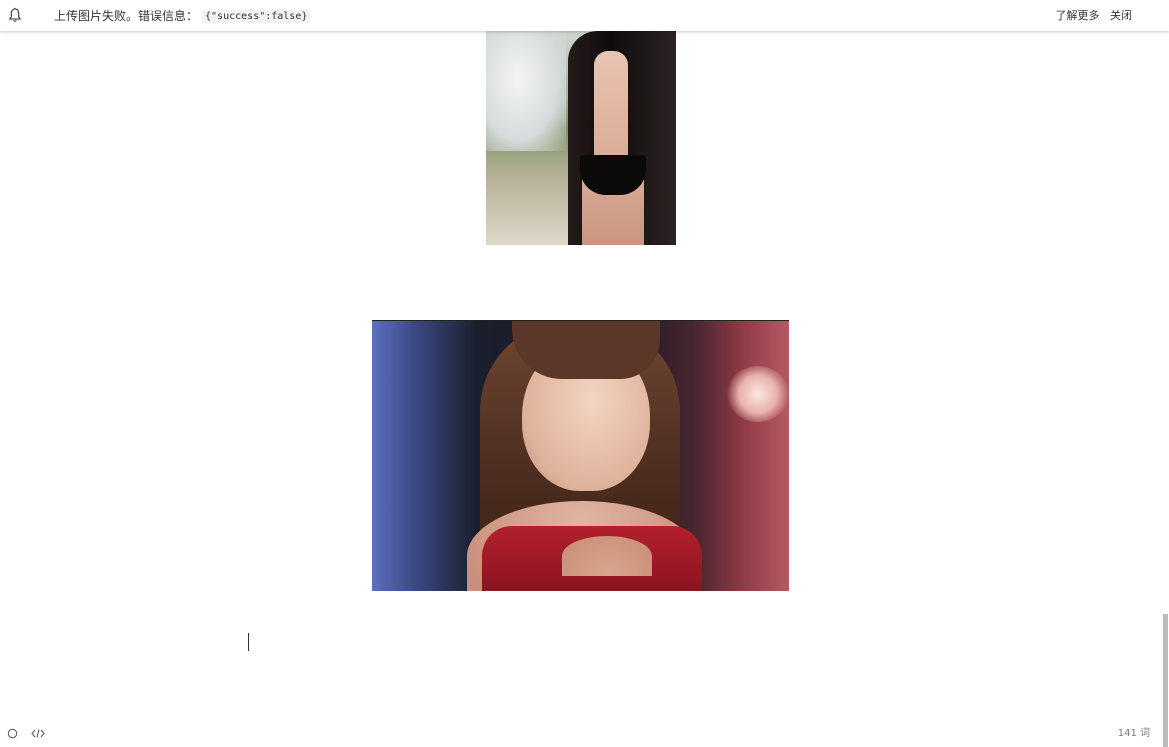 The width and height of the screenshot is (1169, 747). I want to click on learn-more-link: 了解更多, so click(1078, 15).